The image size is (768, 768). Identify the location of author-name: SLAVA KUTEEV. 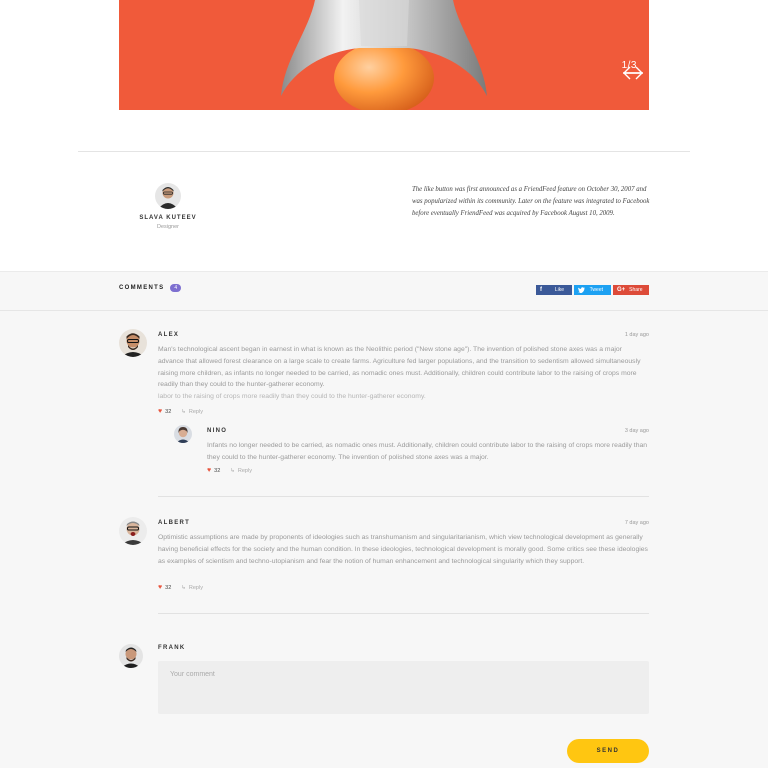
(168, 218).